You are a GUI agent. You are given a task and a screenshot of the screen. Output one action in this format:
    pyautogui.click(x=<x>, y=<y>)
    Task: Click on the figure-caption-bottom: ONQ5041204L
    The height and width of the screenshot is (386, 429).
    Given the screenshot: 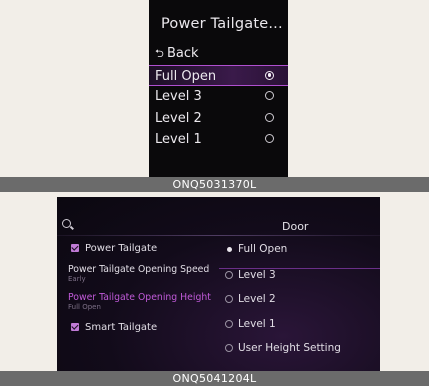 What is the action you would take?
    pyautogui.click(x=214, y=378)
    